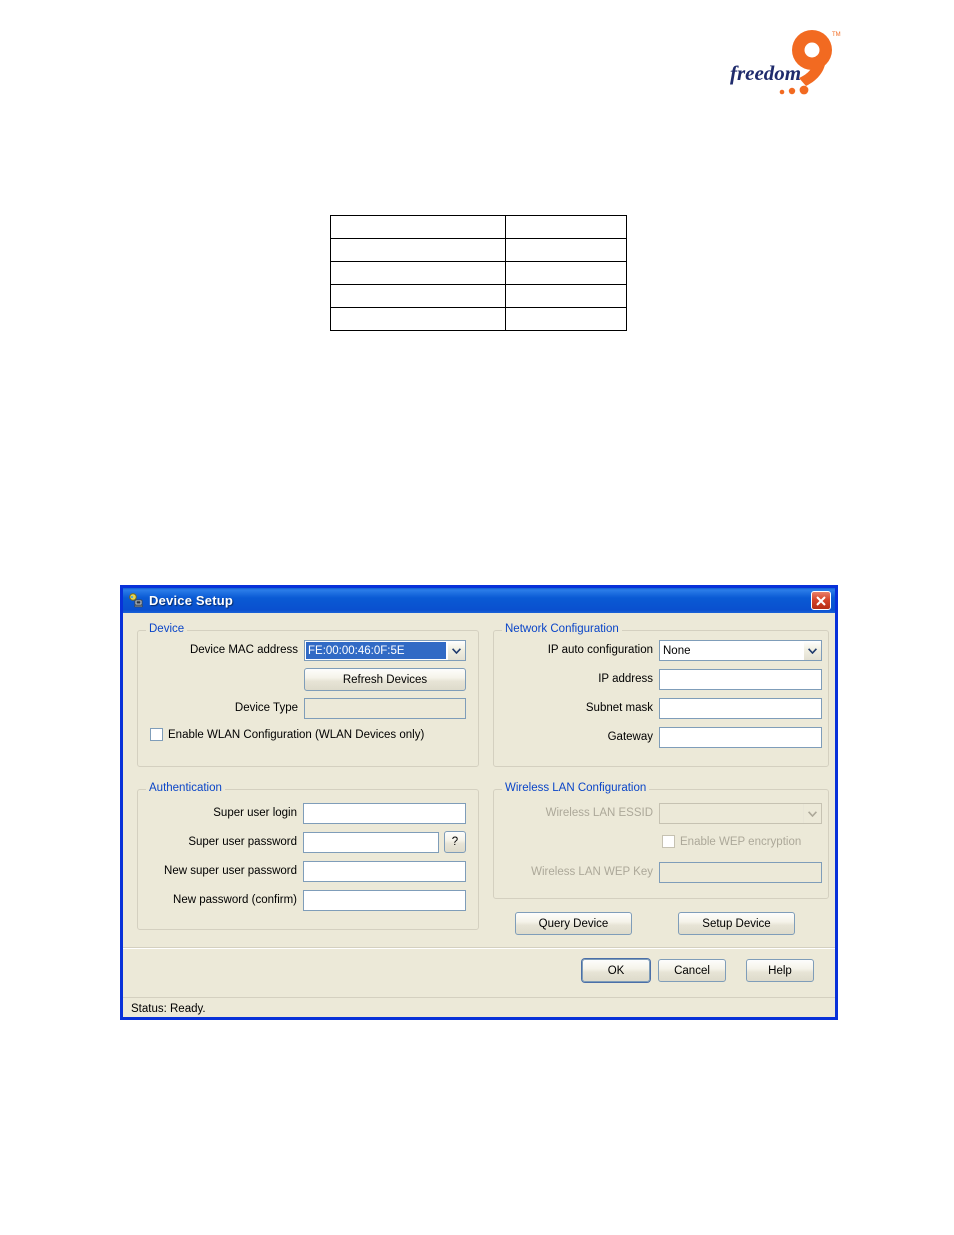 This screenshot has height=1235, width=954. What do you see at coordinates (616, 970) in the screenshot?
I see `ok-button: OK` at bounding box center [616, 970].